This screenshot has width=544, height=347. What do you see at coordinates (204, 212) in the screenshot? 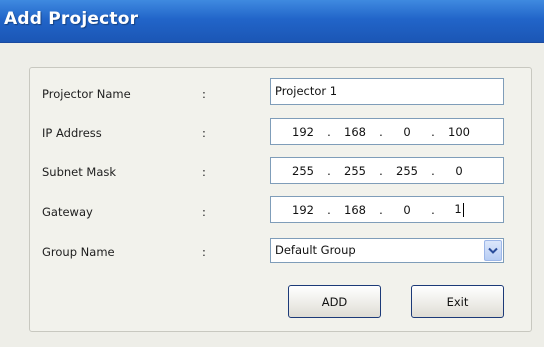
I see `gateway-colon: :` at bounding box center [204, 212].